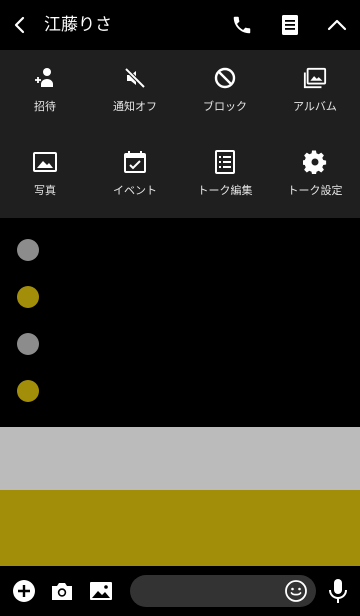 This screenshot has height=616, width=360. I want to click on collapse-menu-button, so click(337, 25).